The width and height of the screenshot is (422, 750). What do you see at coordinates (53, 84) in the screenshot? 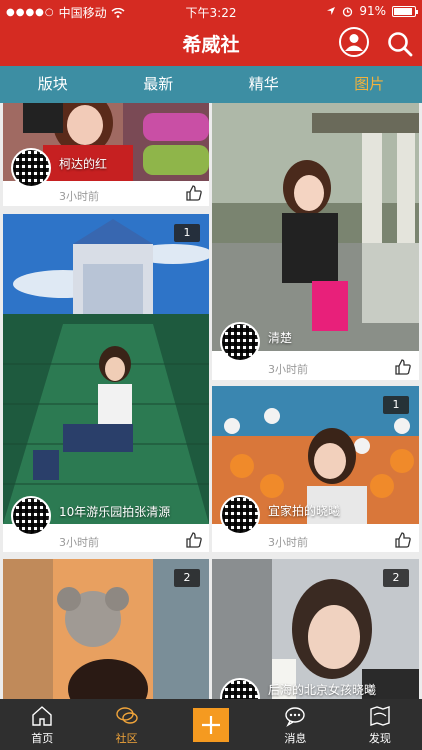
I see `tab-sections: 版块` at bounding box center [53, 84].